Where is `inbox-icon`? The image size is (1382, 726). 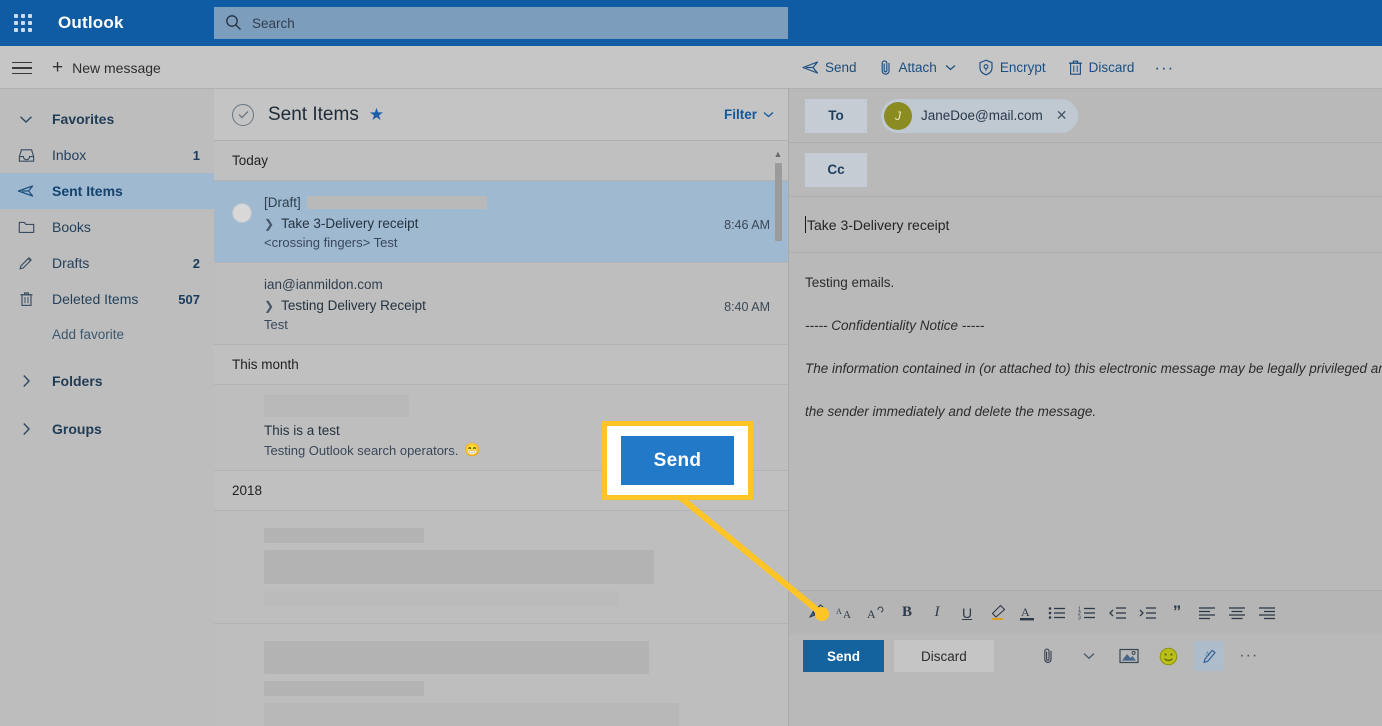
inbox-icon is located at coordinates (26, 155).